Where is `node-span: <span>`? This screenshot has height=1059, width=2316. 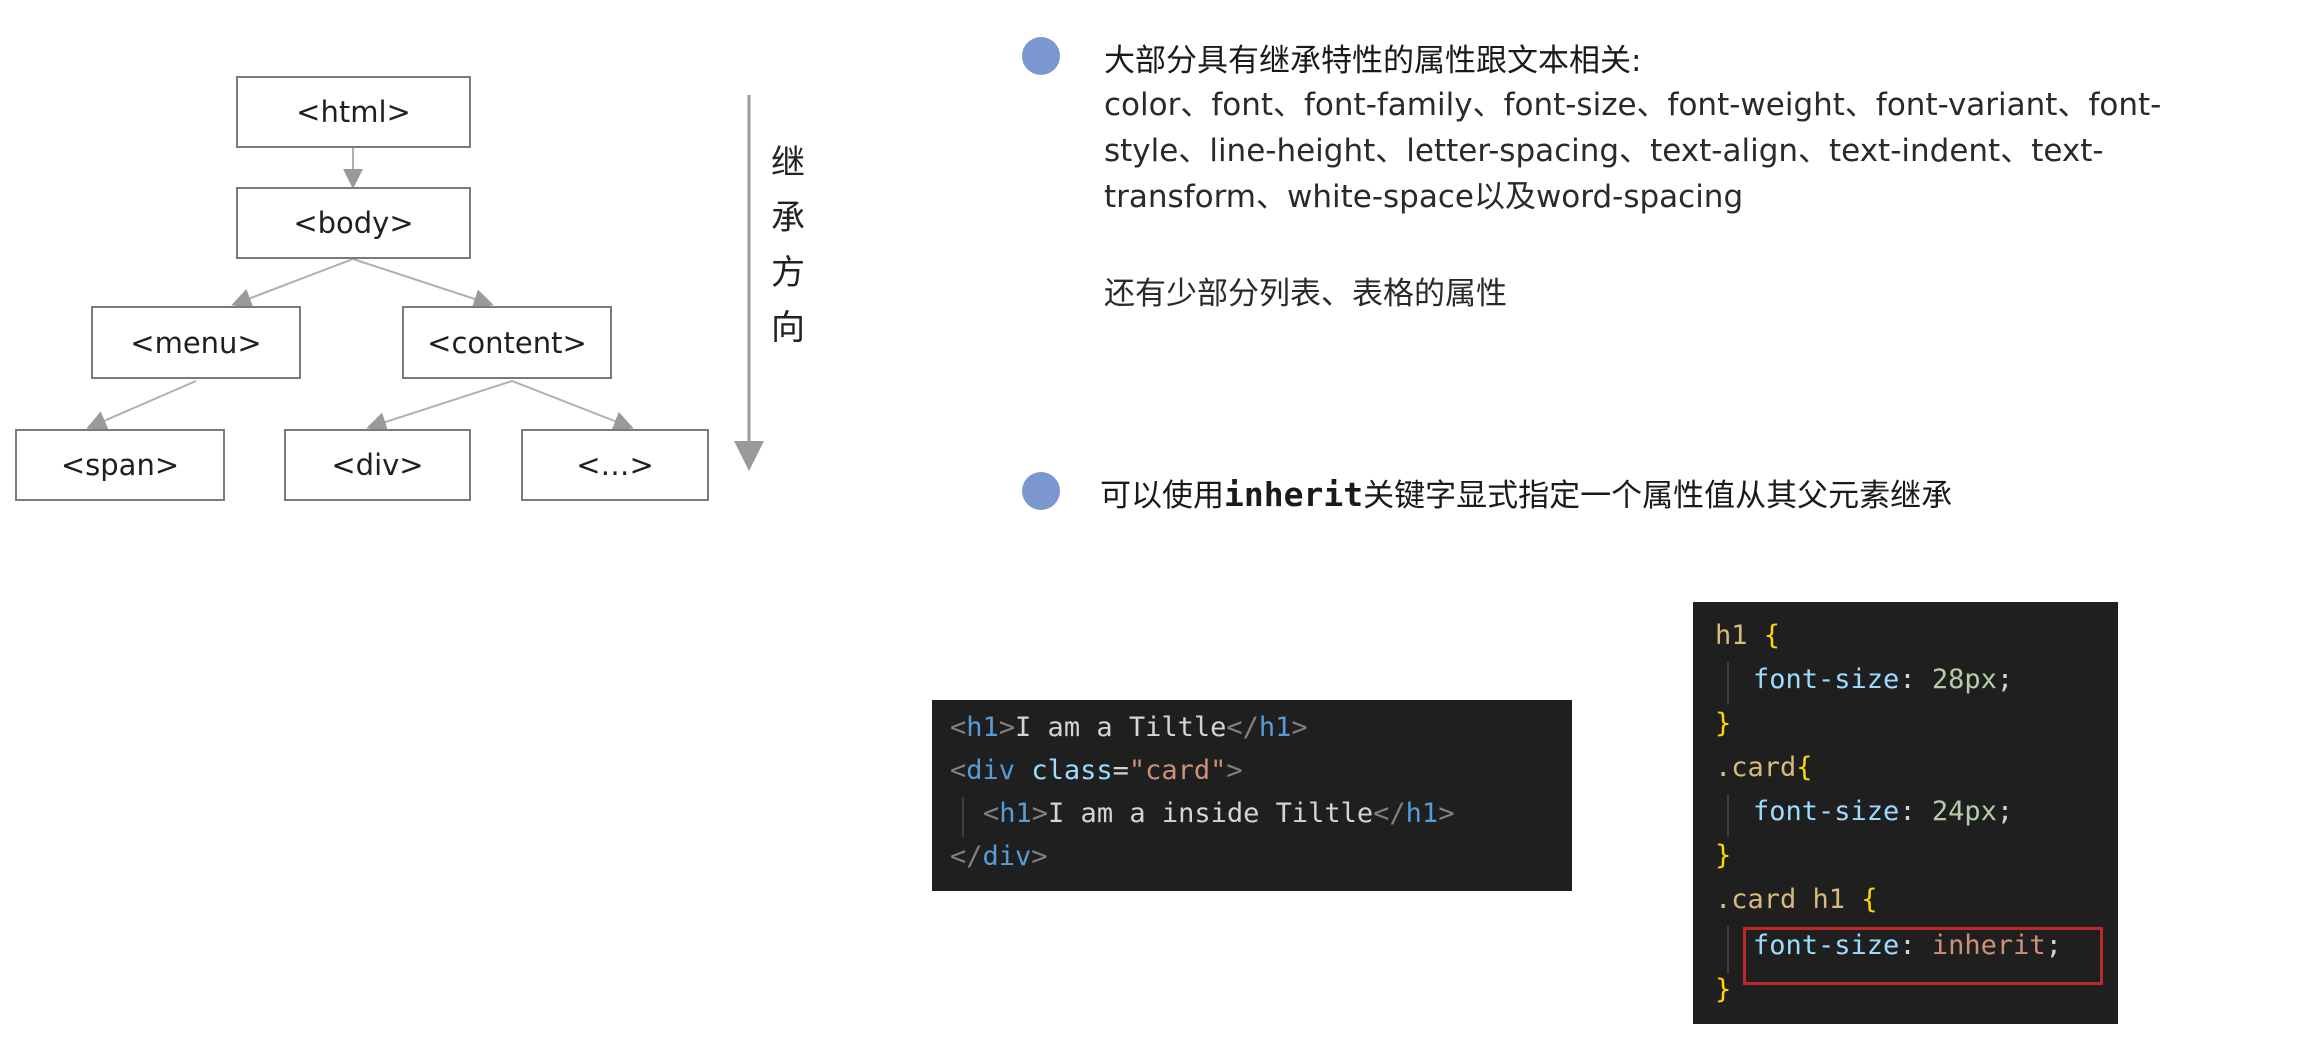 node-span: <span> is located at coordinates (120, 465).